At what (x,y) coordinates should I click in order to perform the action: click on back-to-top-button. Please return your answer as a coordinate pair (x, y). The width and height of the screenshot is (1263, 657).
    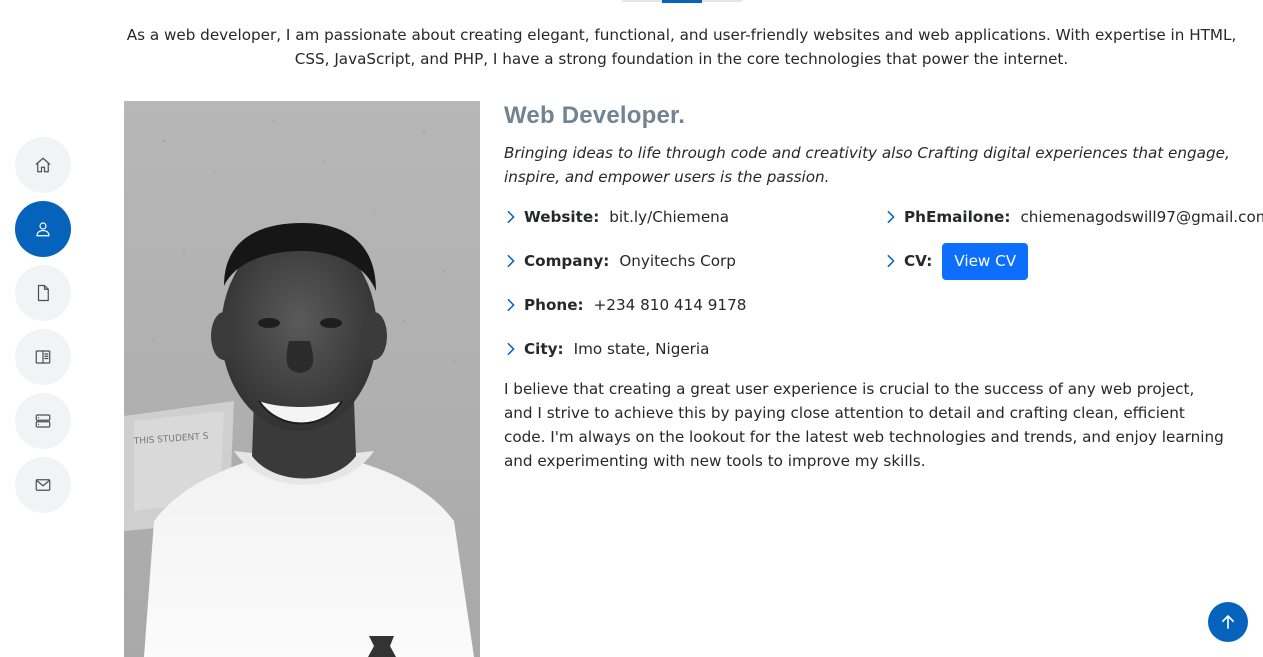
    Looking at the image, I should click on (1228, 622).